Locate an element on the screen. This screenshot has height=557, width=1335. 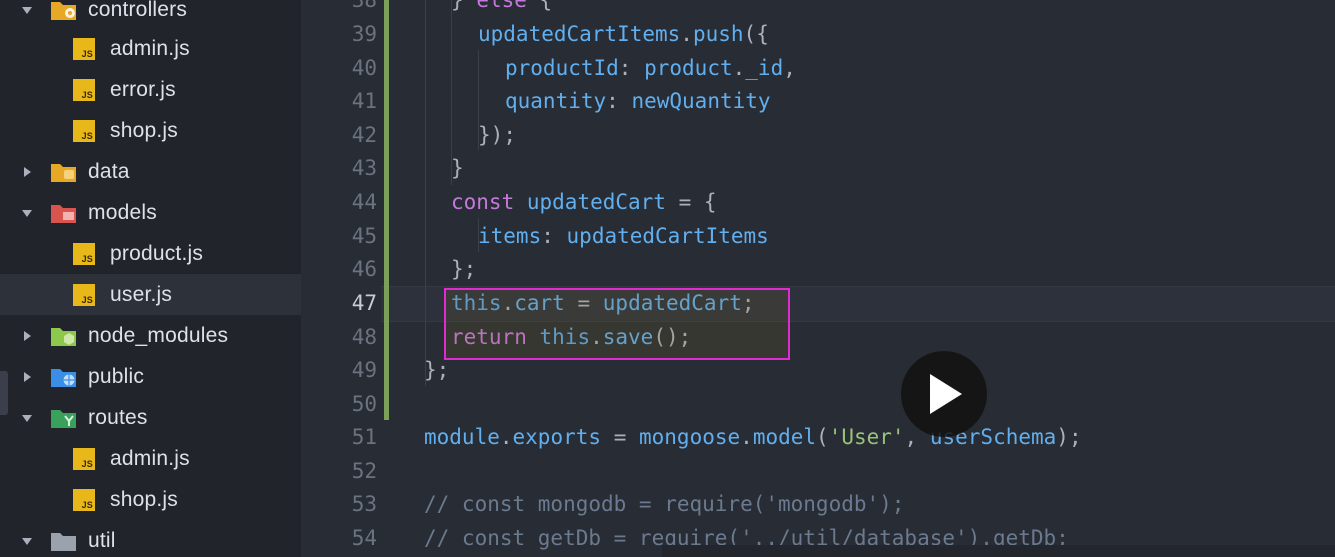
tree-file-user-js: JS user.js is located at coordinates (150, 294).